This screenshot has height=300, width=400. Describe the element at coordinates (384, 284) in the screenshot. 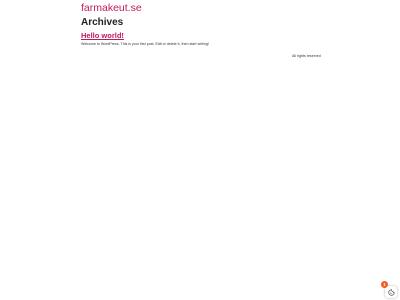

I see `cookie-notification-badge: 1` at that location.